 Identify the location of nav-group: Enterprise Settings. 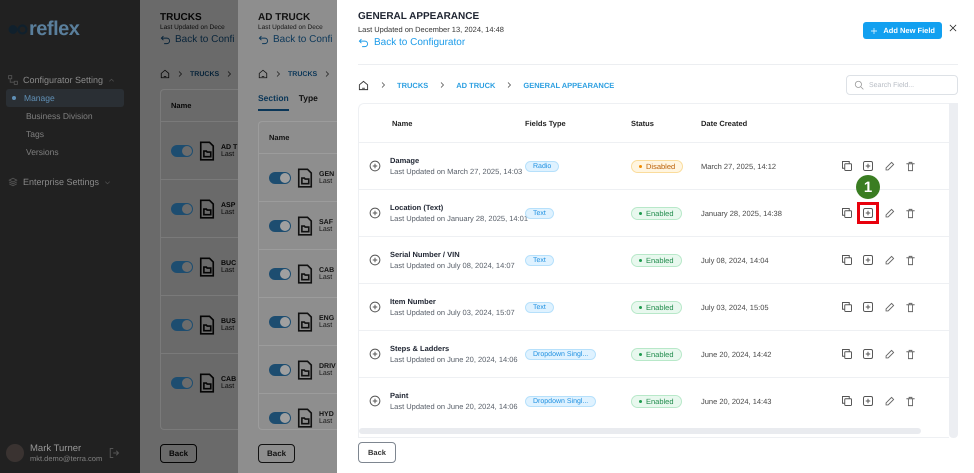
(74, 182).